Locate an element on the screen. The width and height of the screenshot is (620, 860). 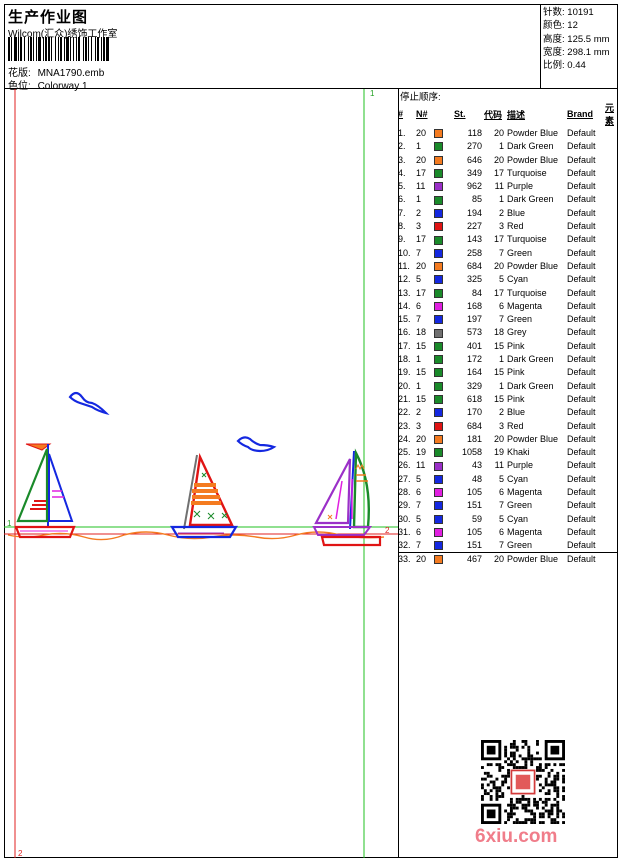
row-index: 15. is located at coordinates (404, 319).